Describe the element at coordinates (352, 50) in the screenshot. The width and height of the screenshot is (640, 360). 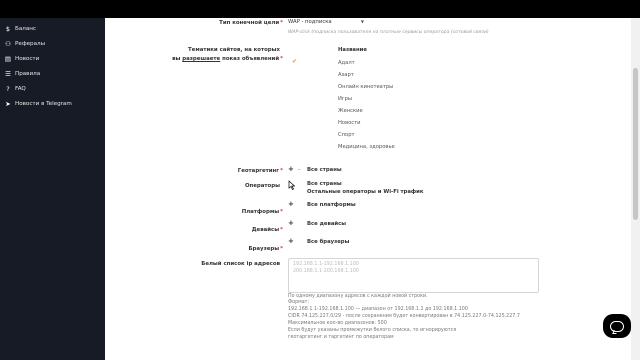
I see `topics-column-header: Название` at that location.